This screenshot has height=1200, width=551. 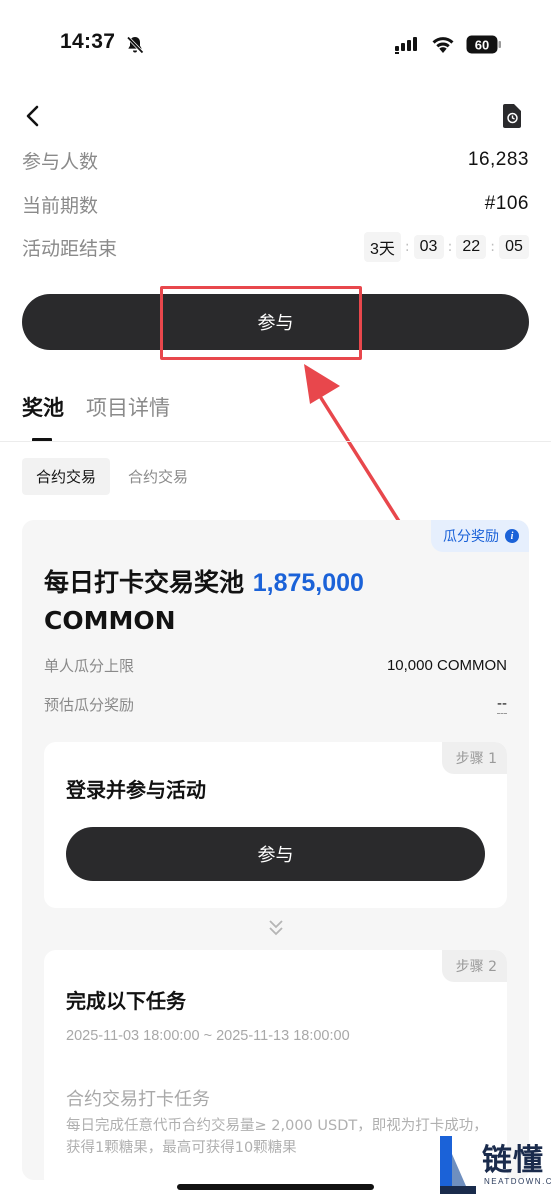 What do you see at coordinates (458, 1165) in the screenshot?
I see `watermark-logo-icon` at bounding box center [458, 1165].